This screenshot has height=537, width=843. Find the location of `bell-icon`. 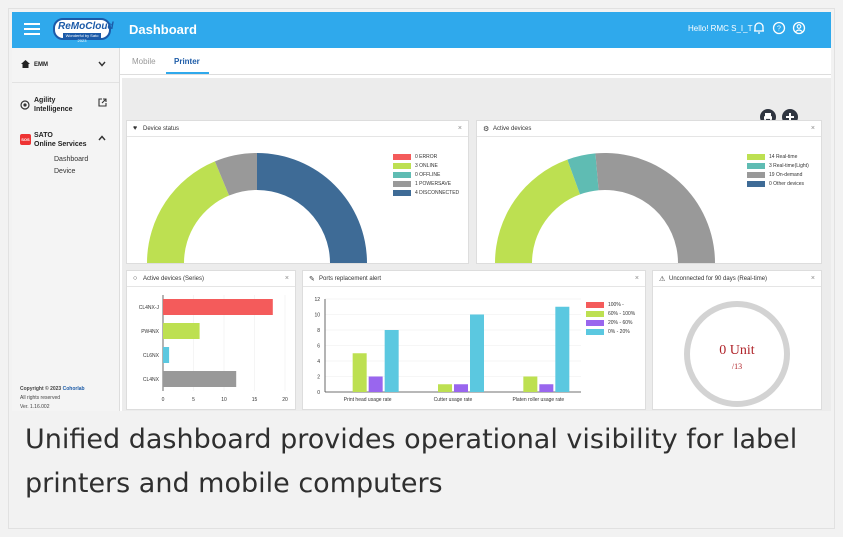

bell-icon is located at coordinates (759, 28).